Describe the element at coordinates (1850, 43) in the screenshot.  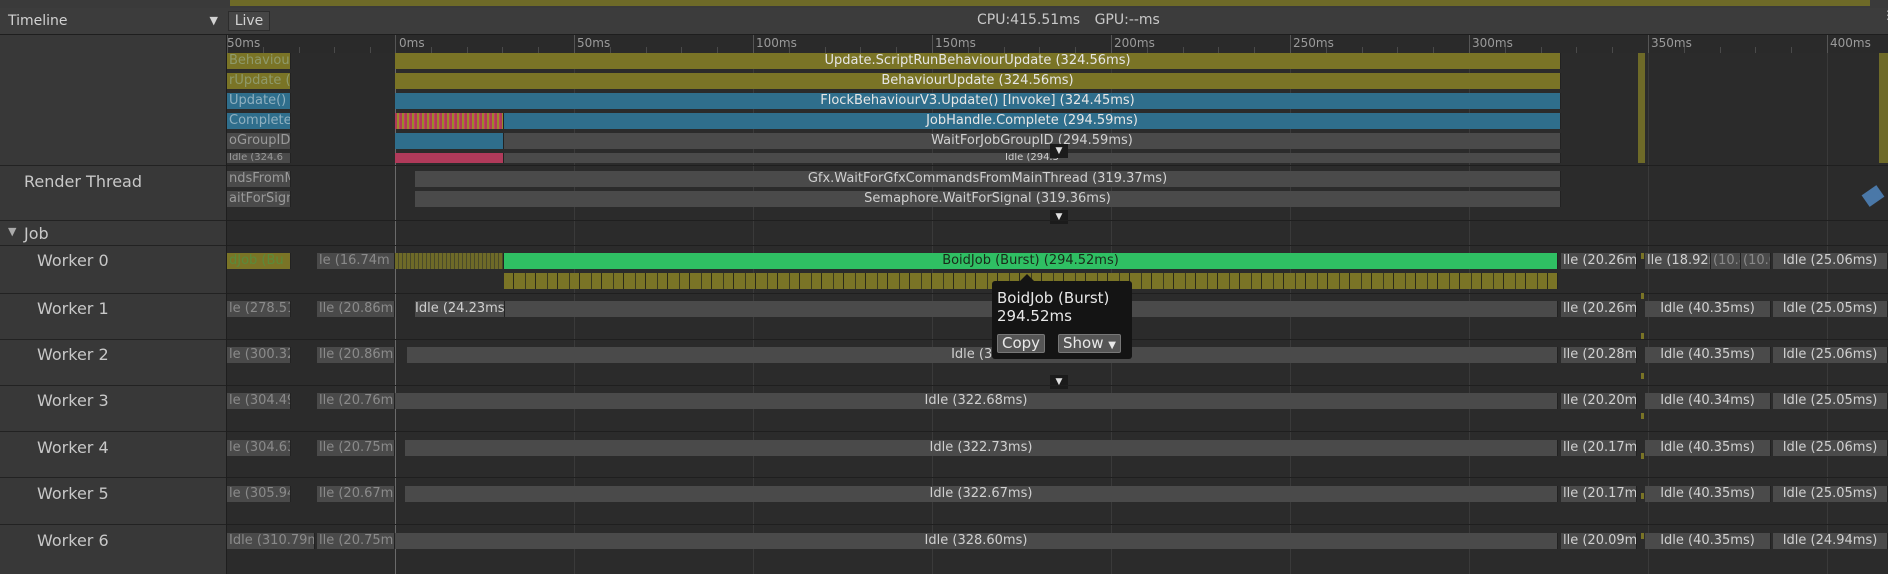
I see `ruler-label: 400ms` at that location.